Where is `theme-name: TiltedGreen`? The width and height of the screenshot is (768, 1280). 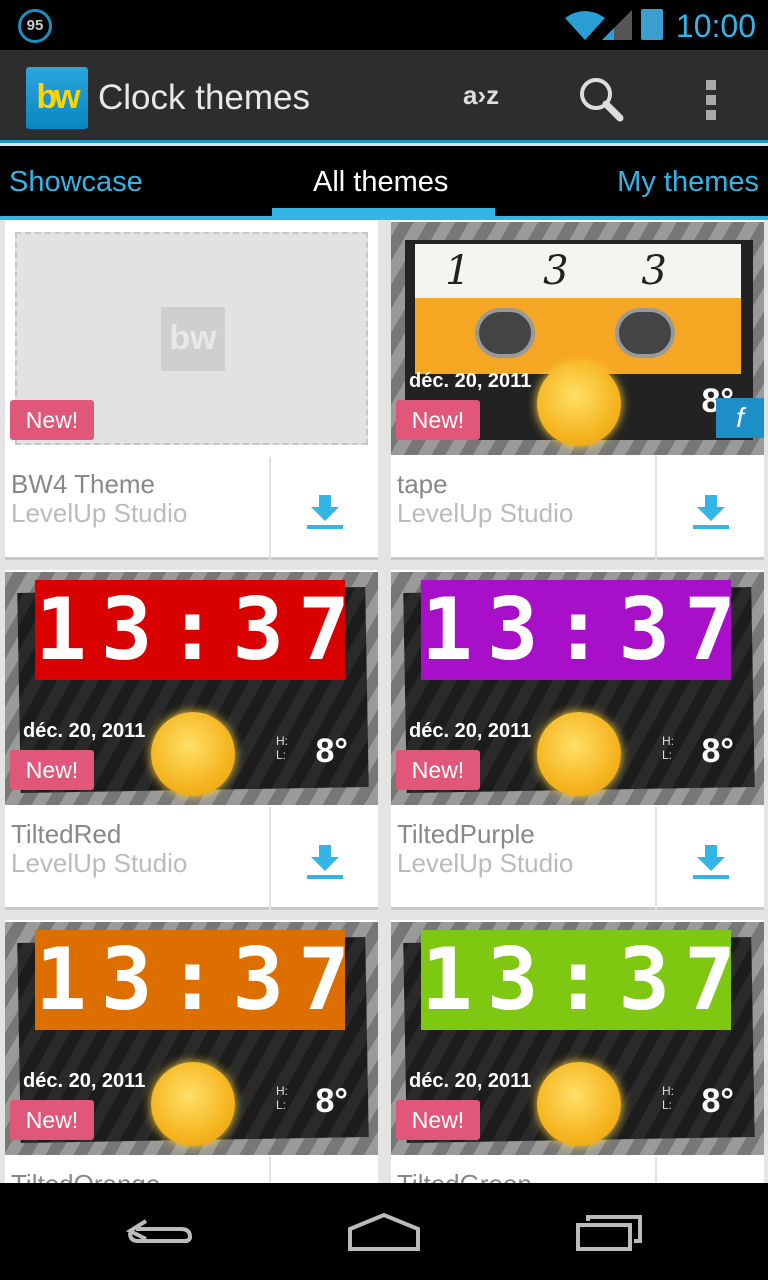
theme-name: TiltedGreen is located at coordinates (464, 1176).